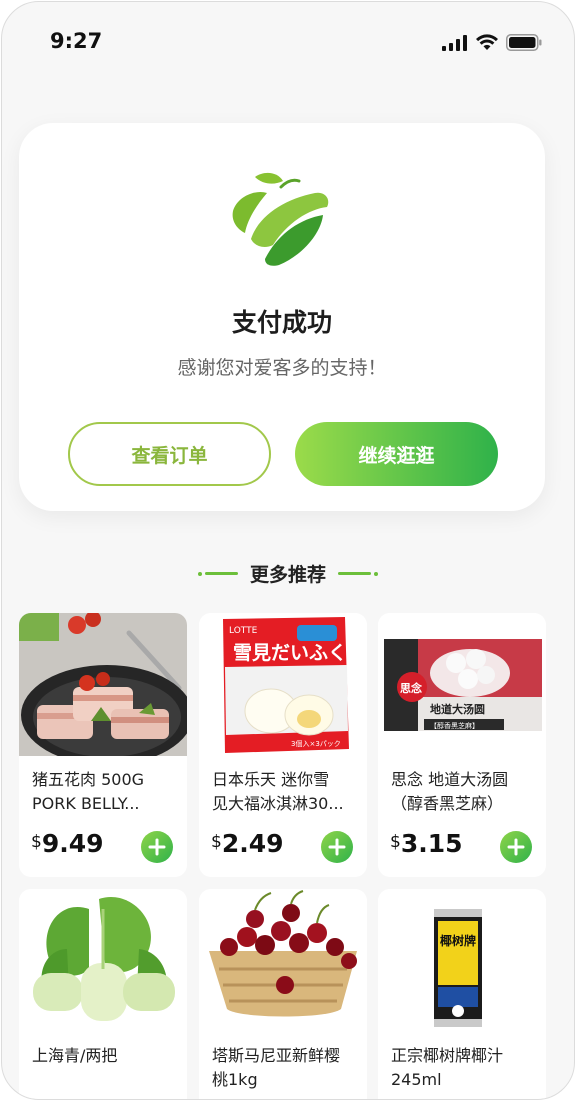 This screenshot has height=1103, width=578. What do you see at coordinates (457, 709) in the screenshot?
I see `siniang-title-text: 地道大汤圆` at bounding box center [457, 709].